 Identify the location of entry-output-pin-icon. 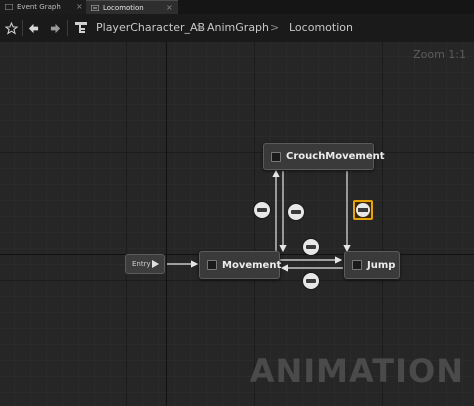
(155, 264).